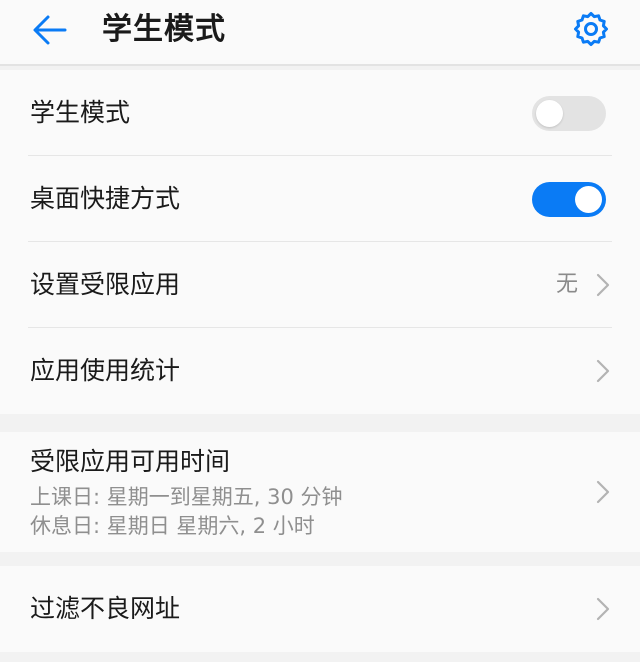  What do you see at coordinates (105, 608) in the screenshot?
I see `row-label: 过滤不良网址` at bounding box center [105, 608].